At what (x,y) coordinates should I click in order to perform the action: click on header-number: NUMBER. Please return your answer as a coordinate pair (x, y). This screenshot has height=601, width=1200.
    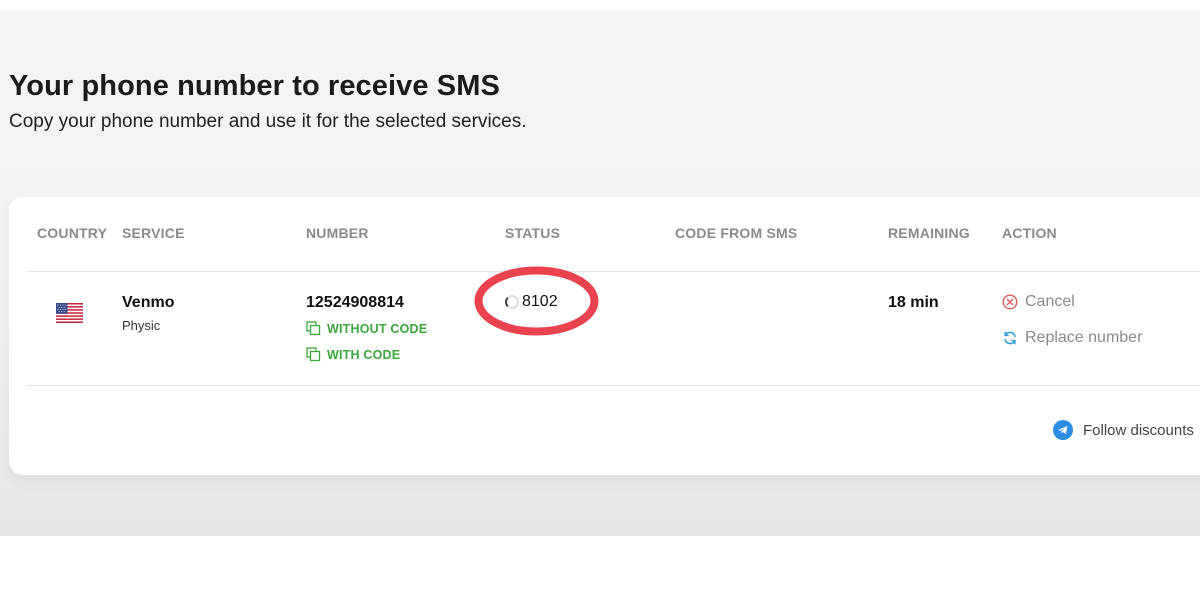
    Looking at the image, I should click on (337, 233).